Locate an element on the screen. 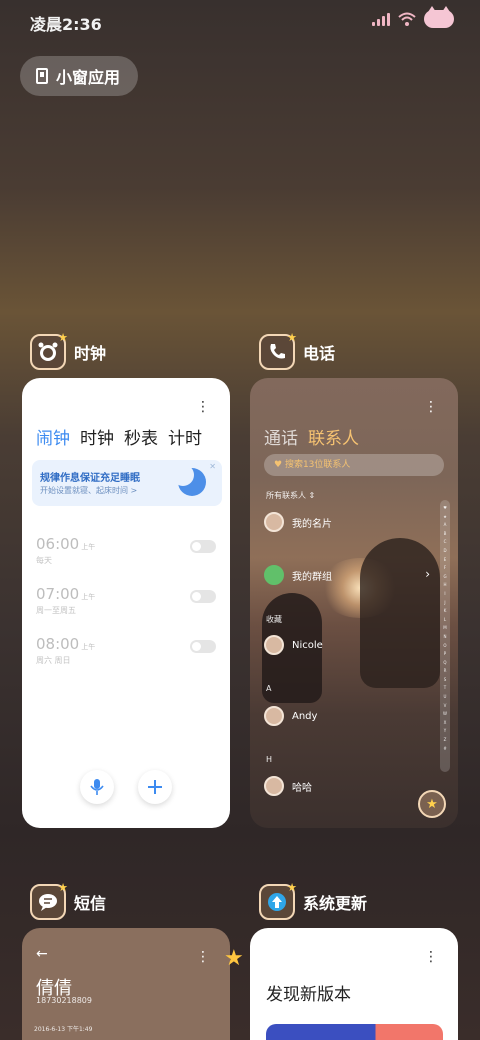 The height and width of the screenshot is (1040, 480). all-contacts-label: 所有联系人 is located at coordinates (286, 495).